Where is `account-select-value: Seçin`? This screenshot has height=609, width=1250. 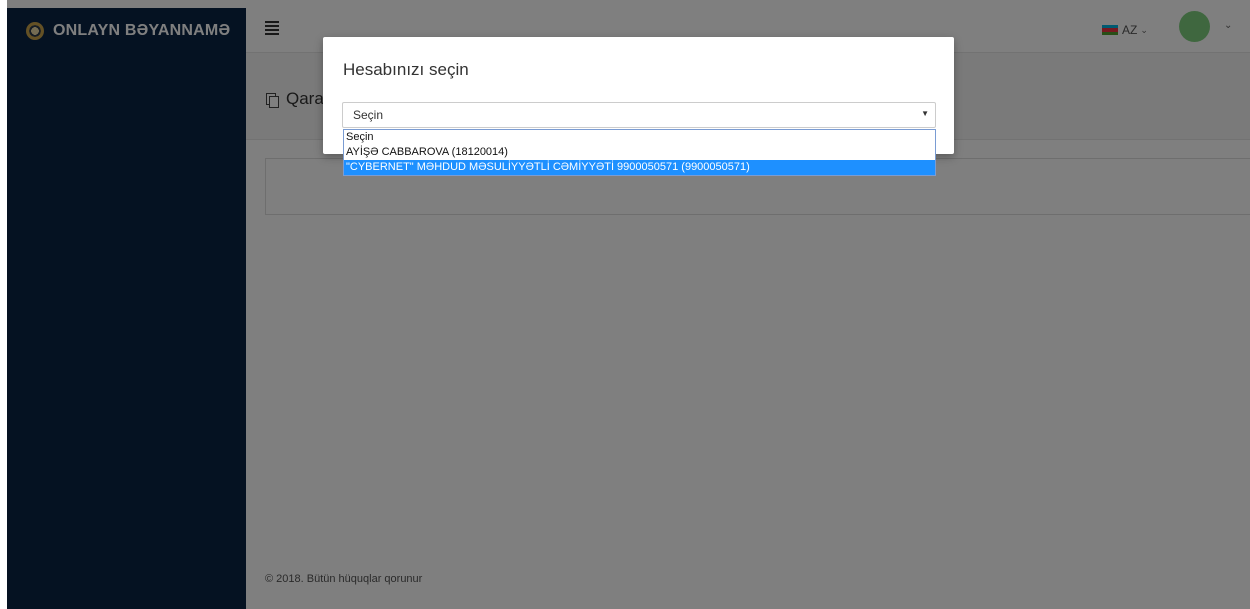
account-select-value: Seçin is located at coordinates (368, 115).